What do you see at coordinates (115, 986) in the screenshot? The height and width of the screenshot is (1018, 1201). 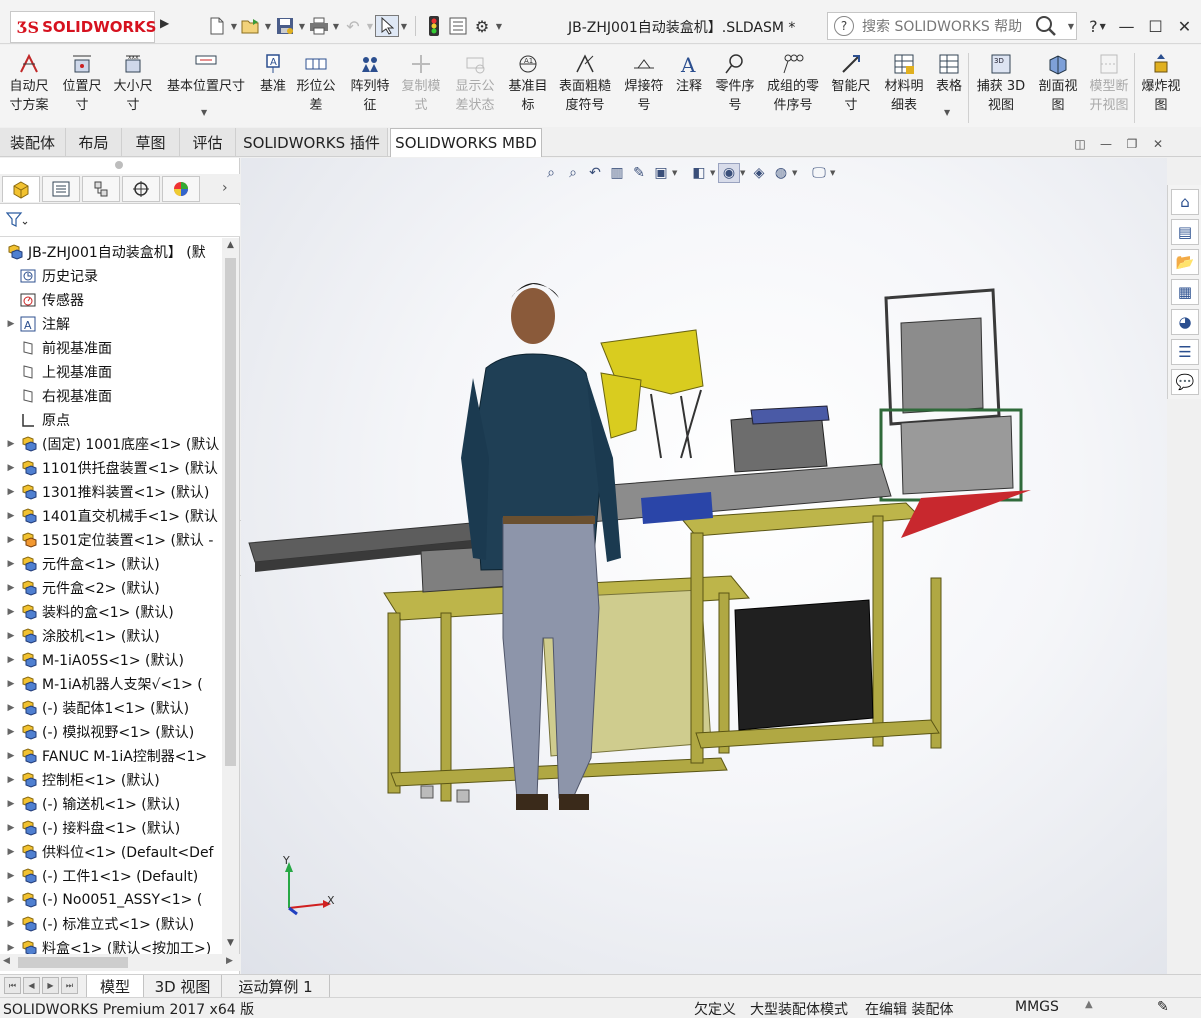 I see `bottom-tab-1: 模型` at bounding box center [115, 986].